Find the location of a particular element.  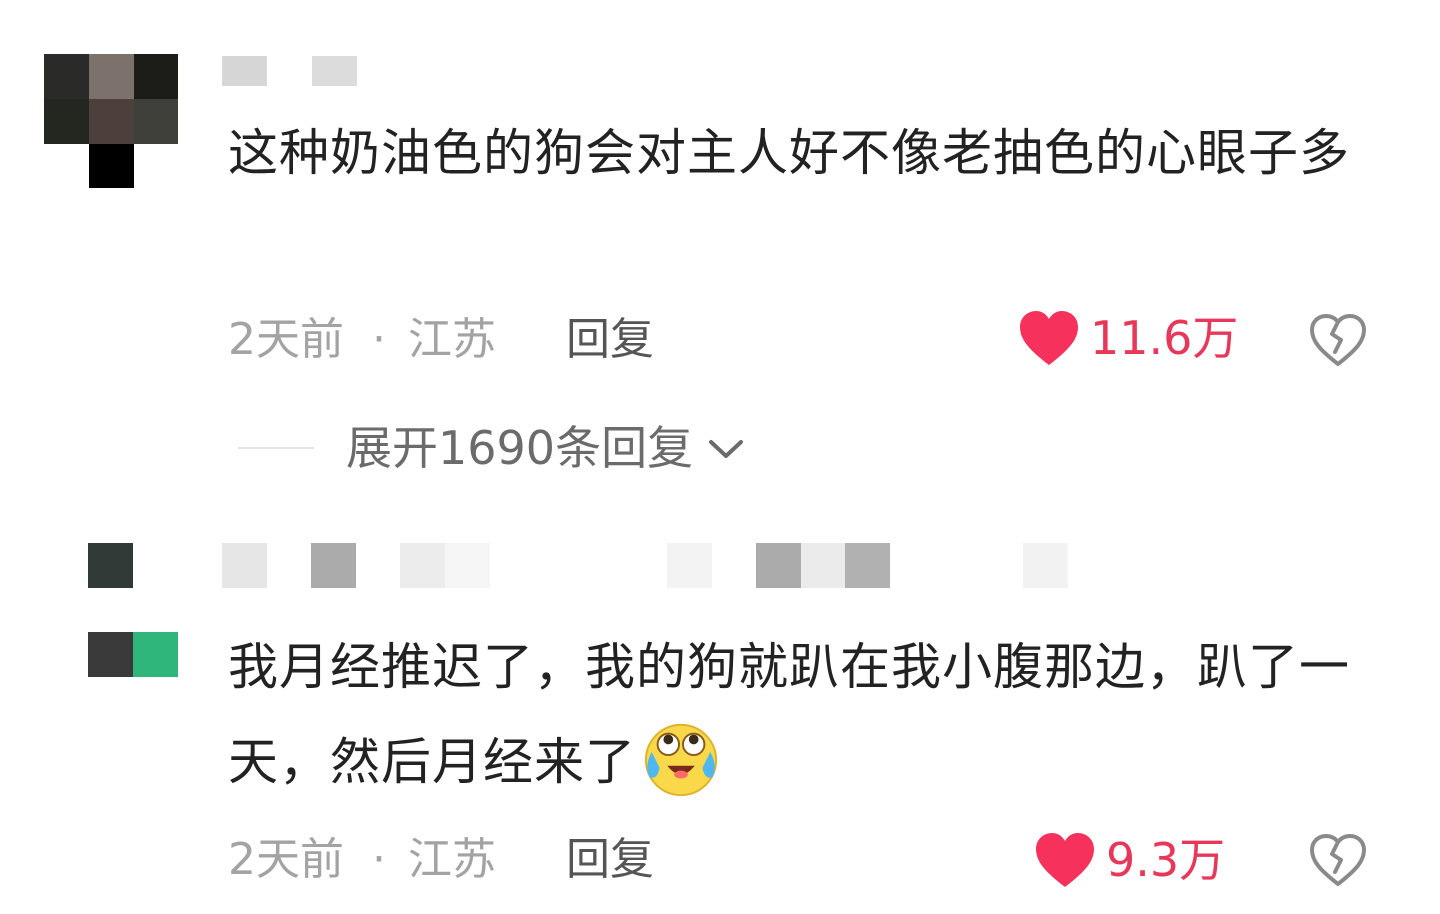

expand-replies: 展开1690条回复 is located at coordinates (493, 448).